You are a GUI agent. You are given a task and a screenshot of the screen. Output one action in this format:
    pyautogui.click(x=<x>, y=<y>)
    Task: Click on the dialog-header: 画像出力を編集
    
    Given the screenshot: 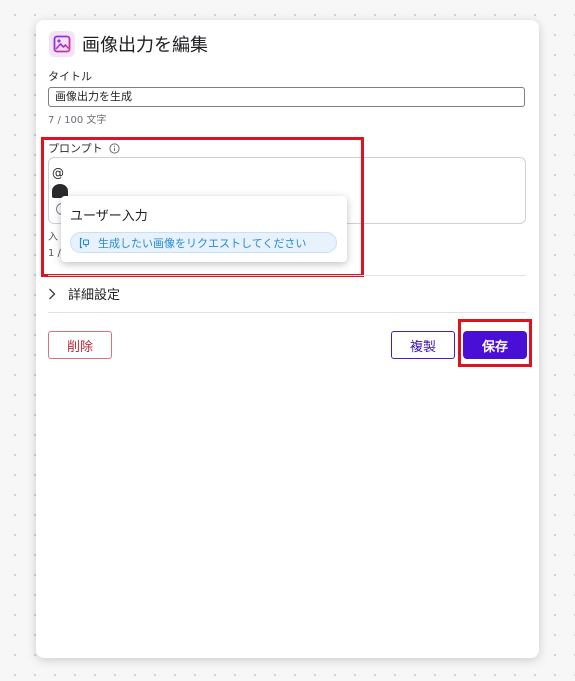 What is the action you would take?
    pyautogui.click(x=128, y=44)
    